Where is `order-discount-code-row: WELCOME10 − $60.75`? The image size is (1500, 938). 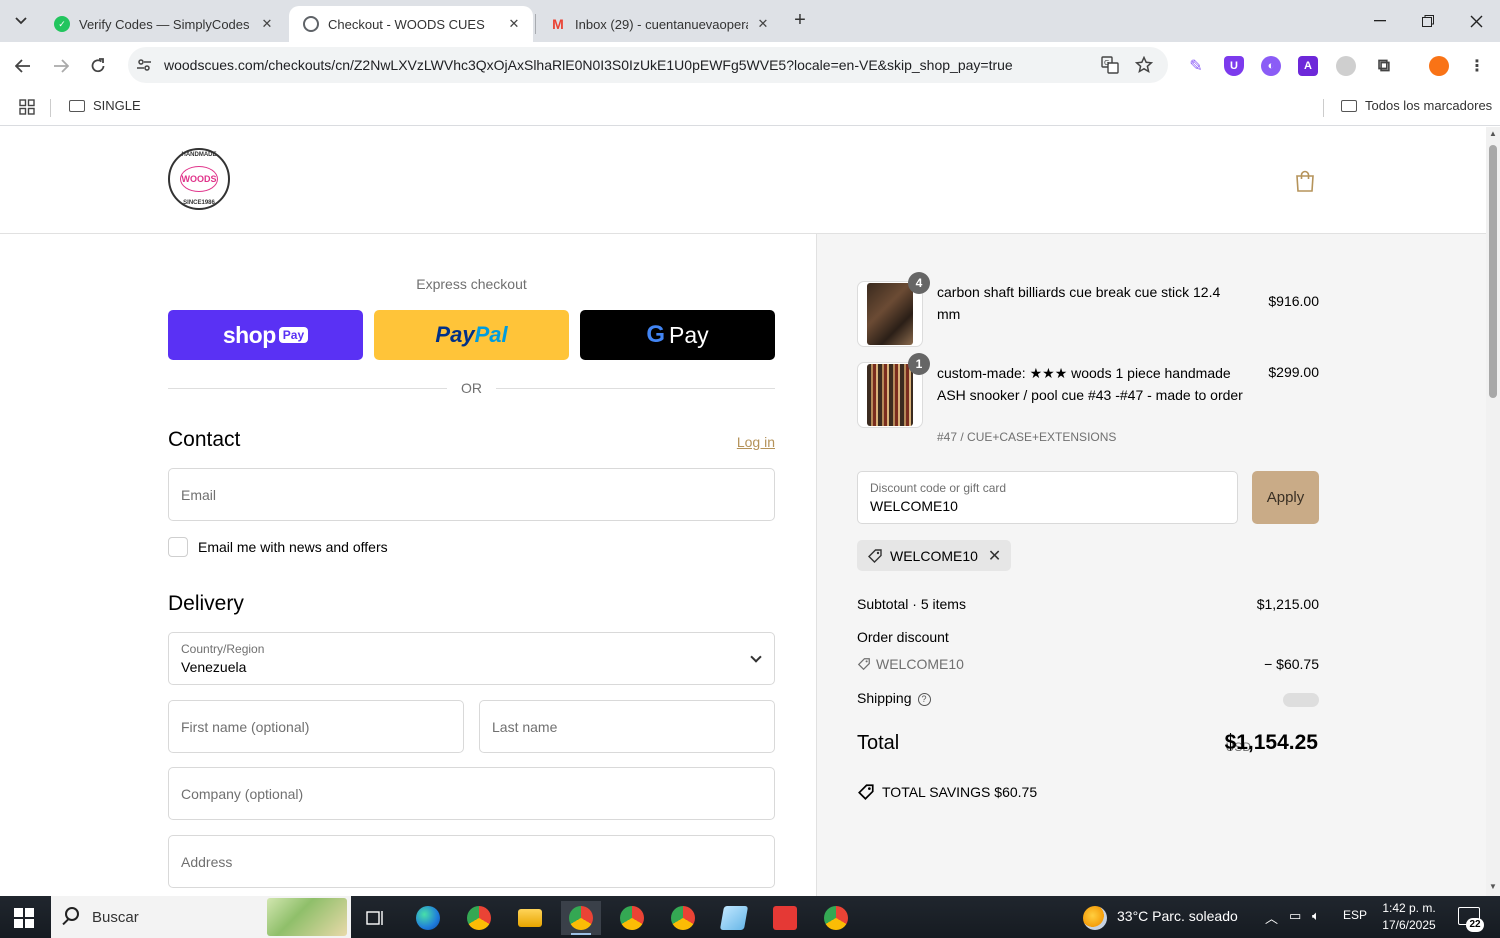 order-discount-code-row: WELCOME10 − $60.75 is located at coordinates (1088, 664).